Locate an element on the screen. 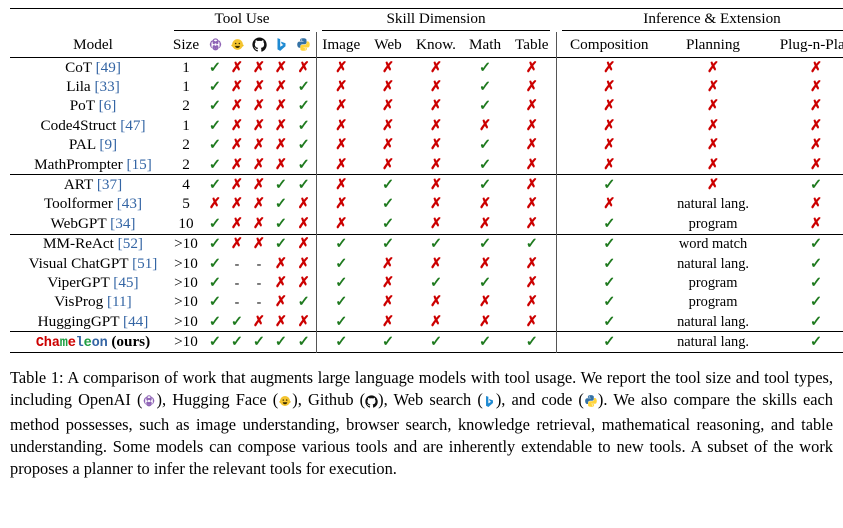 The height and width of the screenshot is (528, 843). model-citation: [15] is located at coordinates (139, 164).